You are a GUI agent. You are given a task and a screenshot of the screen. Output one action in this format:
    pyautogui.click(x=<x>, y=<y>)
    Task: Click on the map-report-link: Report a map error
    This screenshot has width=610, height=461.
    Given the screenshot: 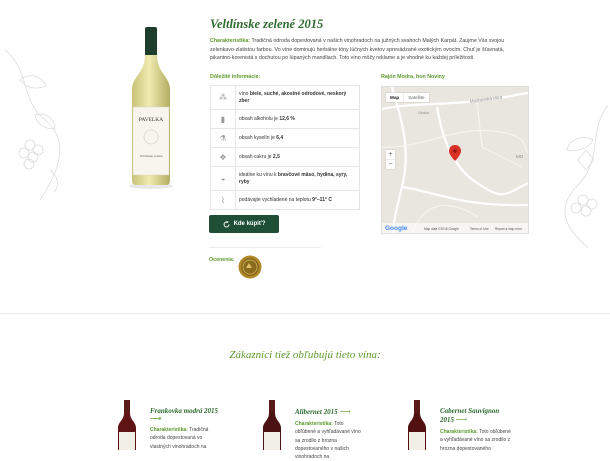 What is the action you would take?
    pyautogui.click(x=509, y=229)
    